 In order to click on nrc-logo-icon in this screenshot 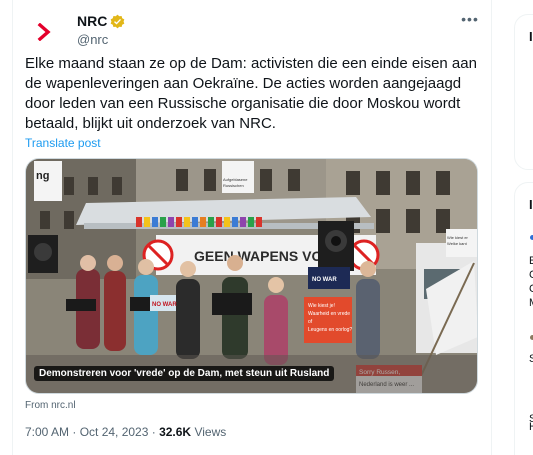, I will do `click(44, 32)`.